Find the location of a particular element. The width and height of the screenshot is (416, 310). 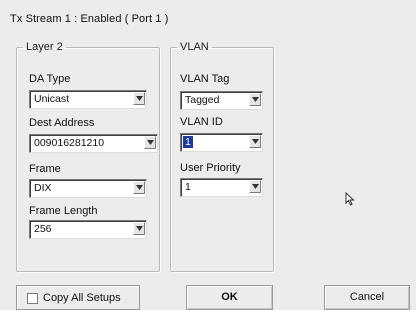

vlan-tag-select: Tagged is located at coordinates (221, 100).